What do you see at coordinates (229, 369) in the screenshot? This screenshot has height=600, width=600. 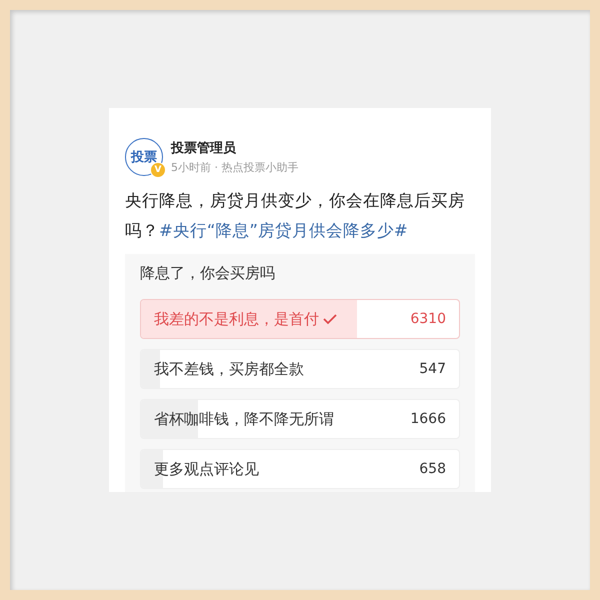 I see `option-label: 我不差钱，买房都全款` at bounding box center [229, 369].